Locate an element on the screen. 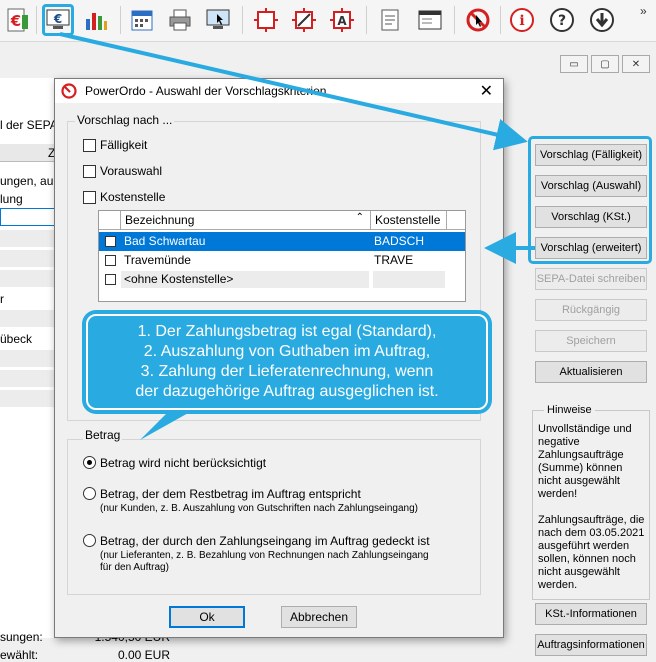 This screenshot has height=662, width=656. vorauswahl-label: Vorauswahl is located at coordinates (131, 171).